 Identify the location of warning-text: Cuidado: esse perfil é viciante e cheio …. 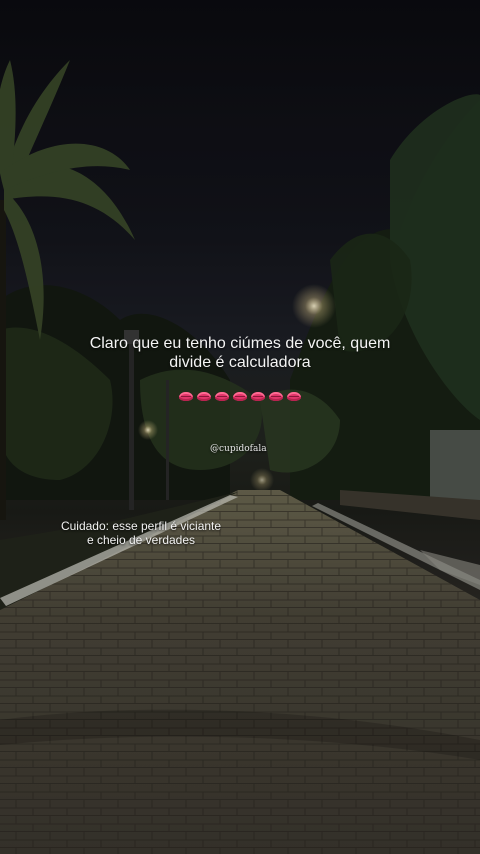
(141, 533).